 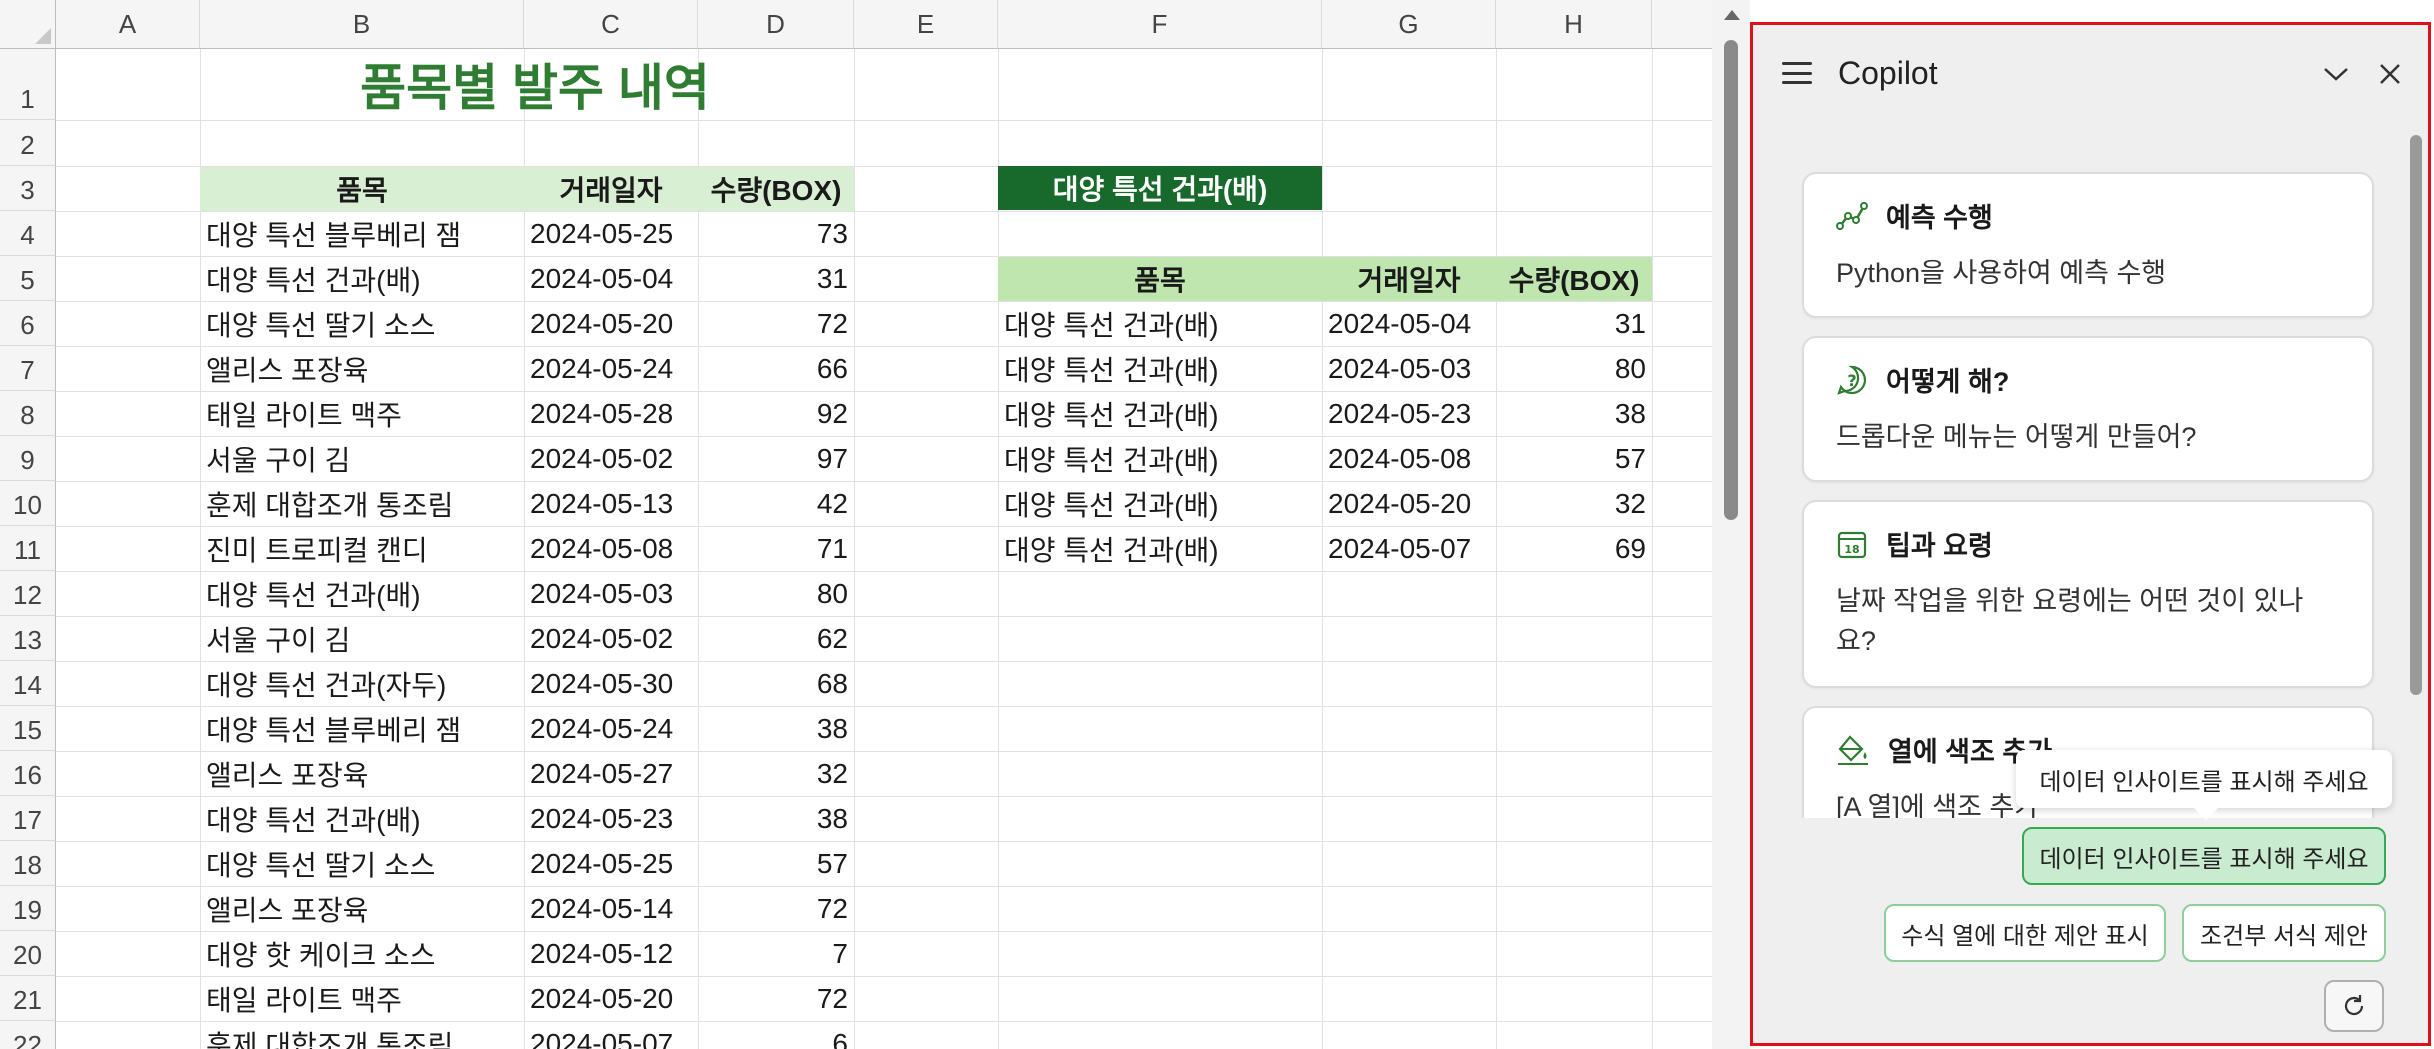 What do you see at coordinates (611, 818) in the screenshot?
I see `left_table-cell: 2024-05-23` at bounding box center [611, 818].